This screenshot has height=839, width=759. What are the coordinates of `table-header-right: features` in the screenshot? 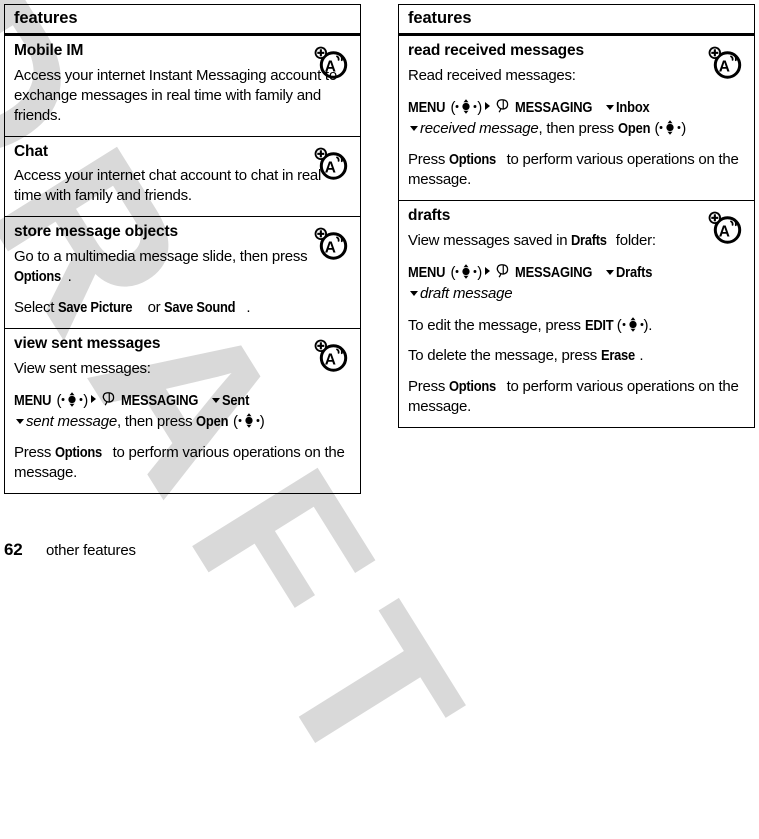 It's located at (576, 20).